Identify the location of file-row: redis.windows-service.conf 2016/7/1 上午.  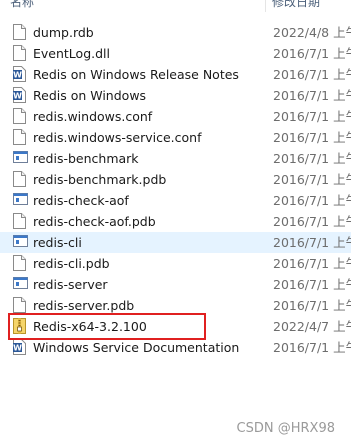
(175, 137).